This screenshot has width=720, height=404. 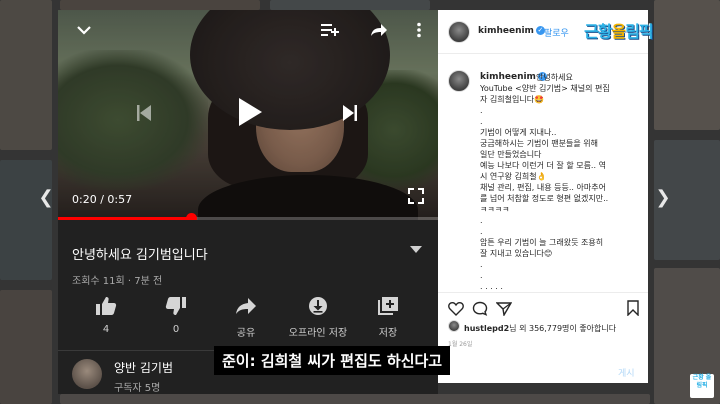 I want to click on logo-text-2: 올, so click(x=618, y=31).